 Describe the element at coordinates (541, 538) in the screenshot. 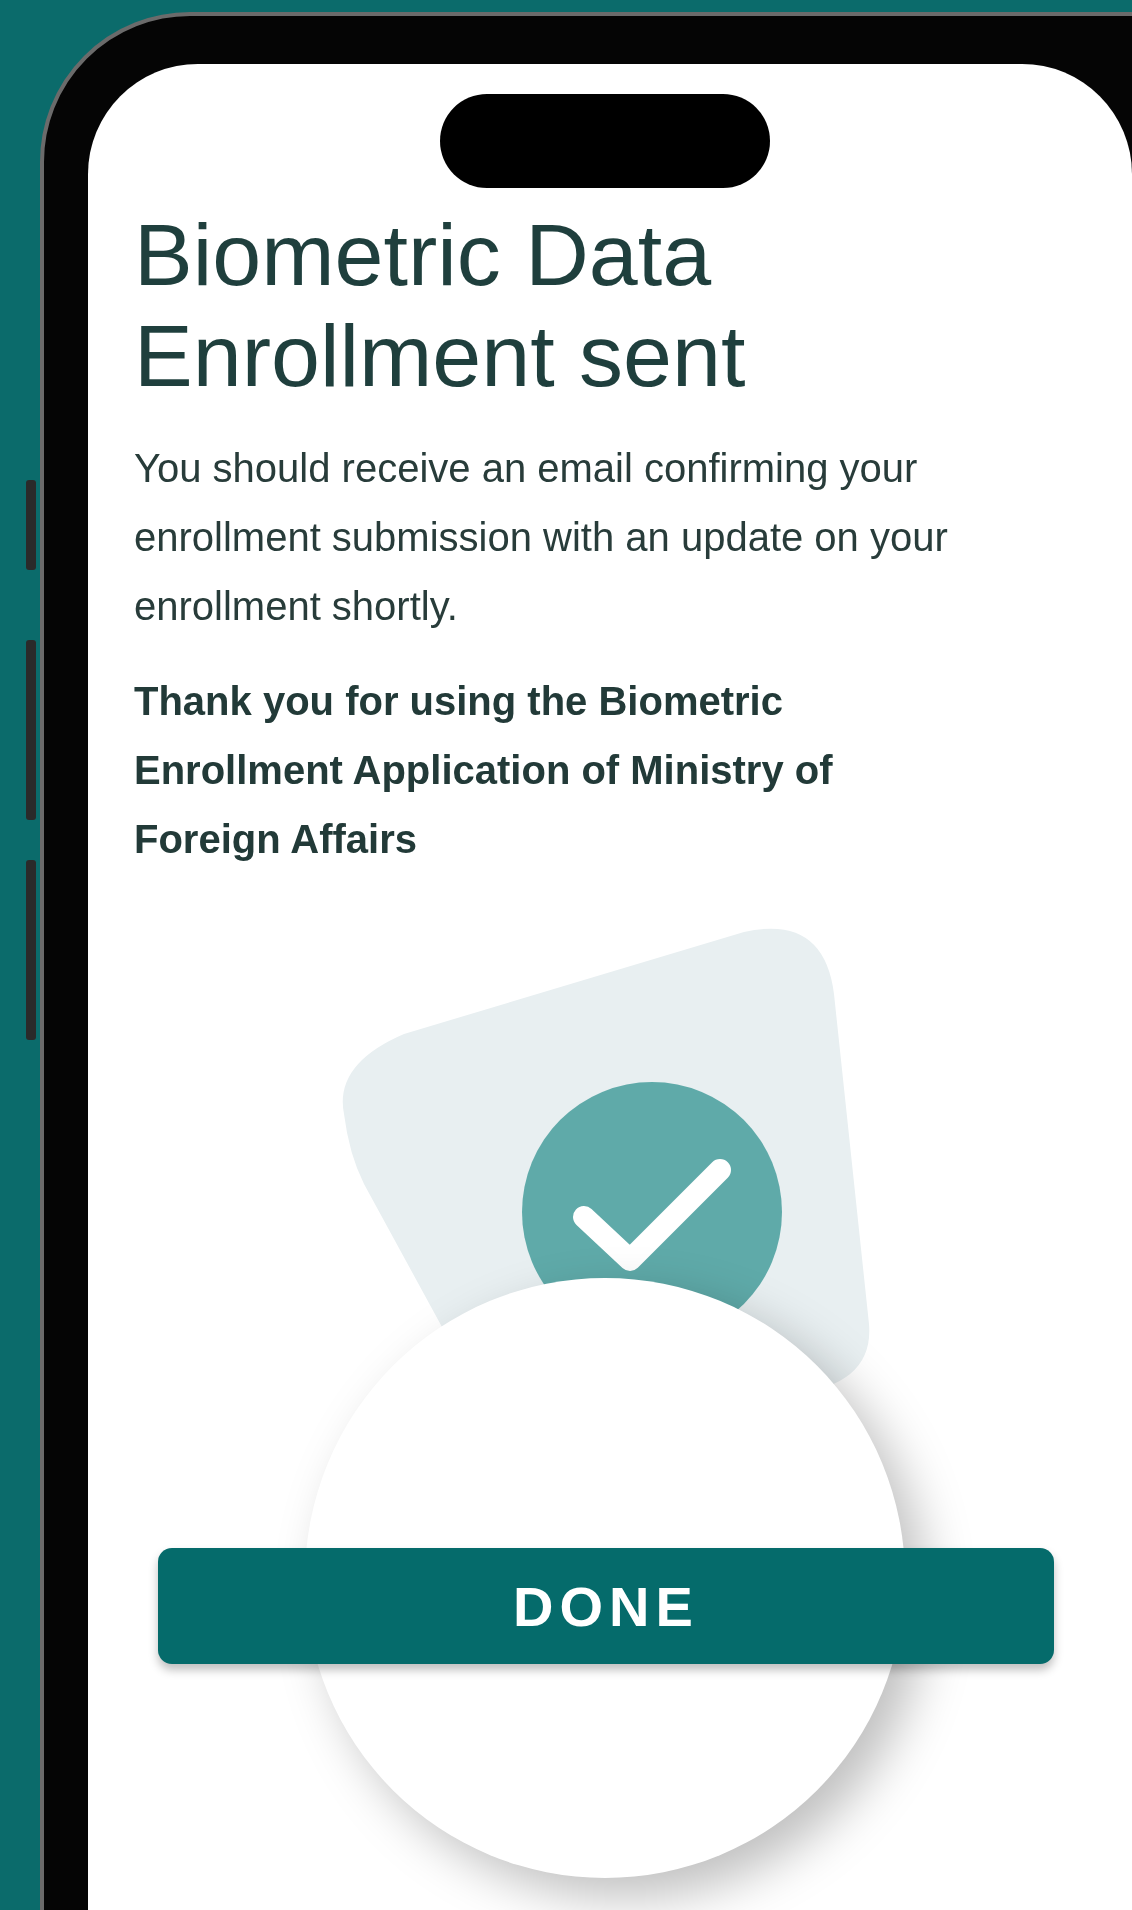

I see `confirmation-message: You should receive an email confirming your enrollment submission with an update on your enrollment shortly.` at that location.